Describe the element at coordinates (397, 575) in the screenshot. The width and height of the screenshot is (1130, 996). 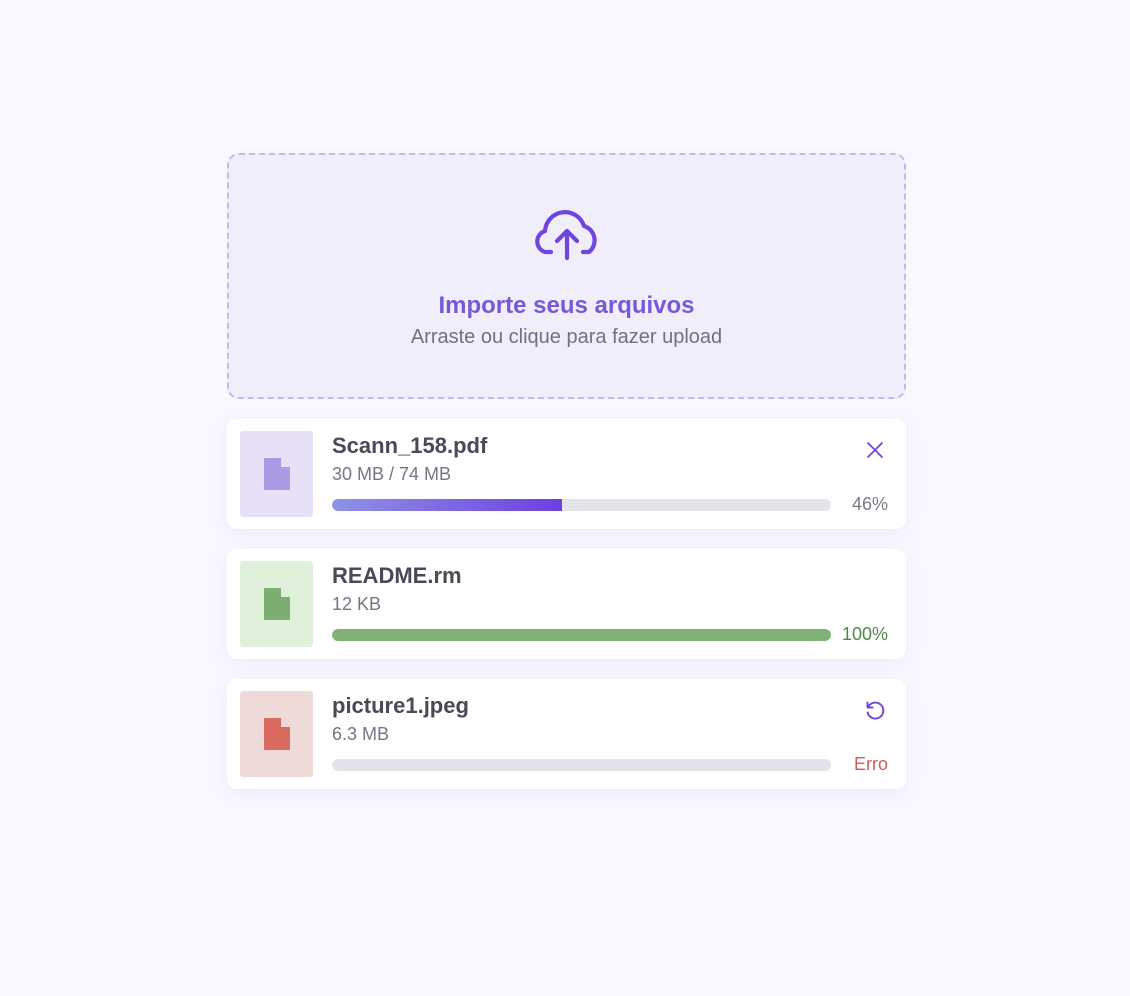
I see `file-name: README.rm` at that location.